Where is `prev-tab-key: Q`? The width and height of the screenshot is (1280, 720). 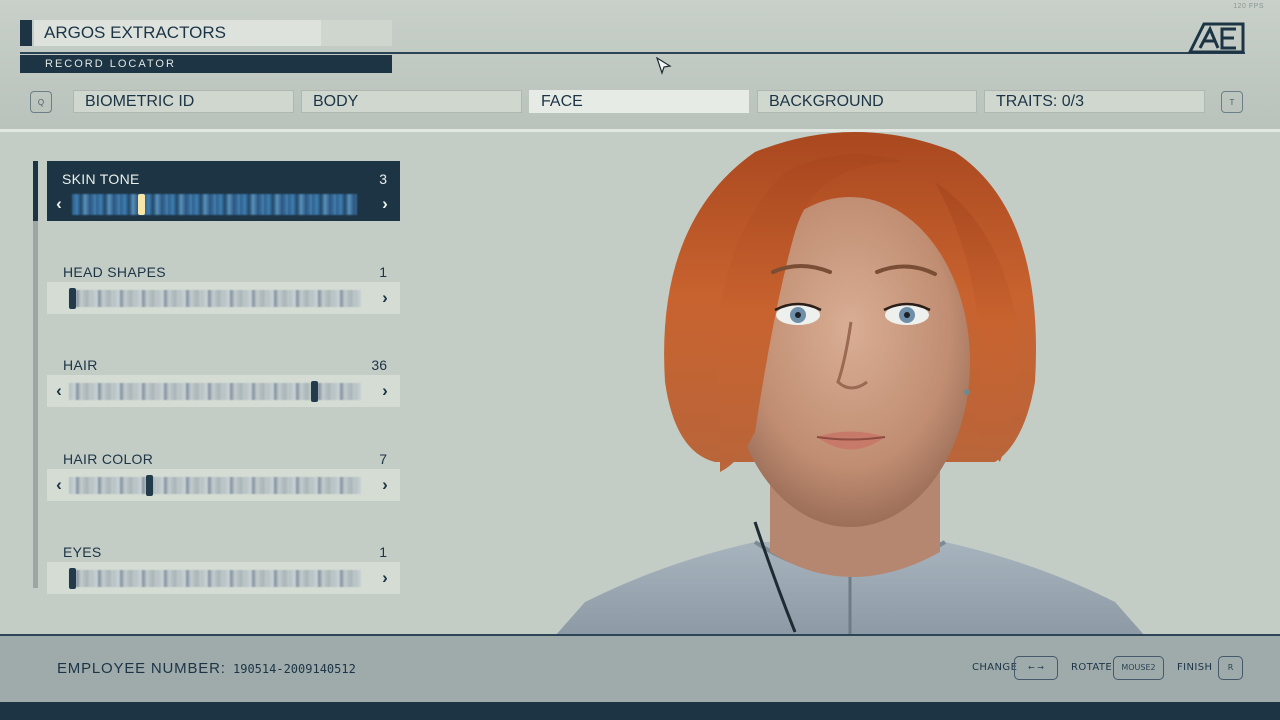
prev-tab-key: Q is located at coordinates (41, 102).